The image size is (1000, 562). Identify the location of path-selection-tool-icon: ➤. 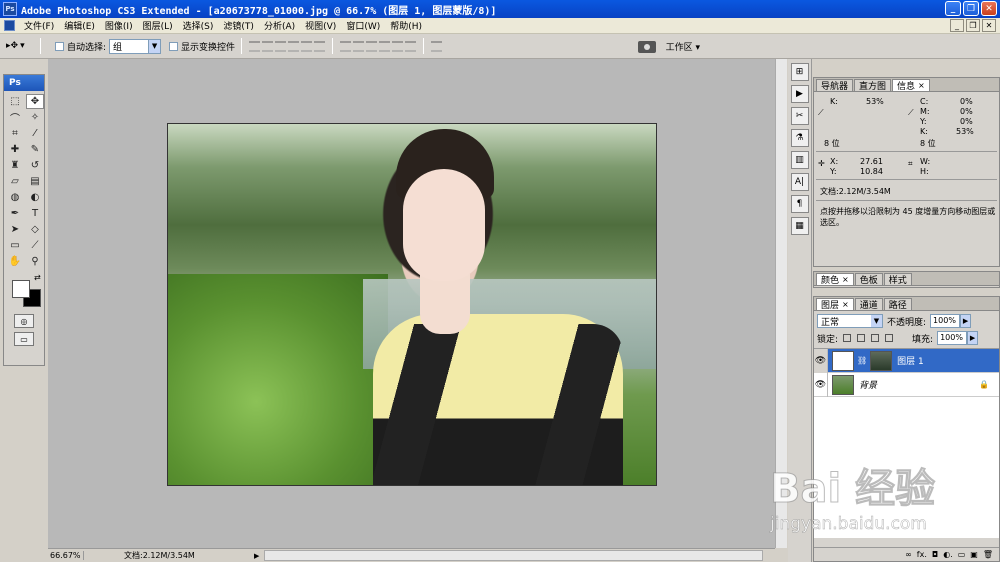
(15, 229).